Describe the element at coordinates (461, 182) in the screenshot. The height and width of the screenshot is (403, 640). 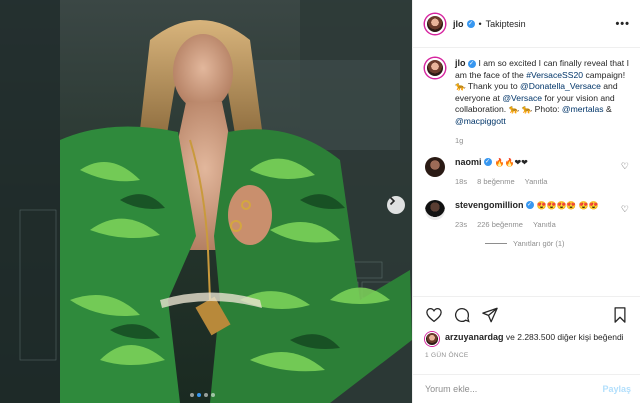
I see `comment-age: 18s` at that location.